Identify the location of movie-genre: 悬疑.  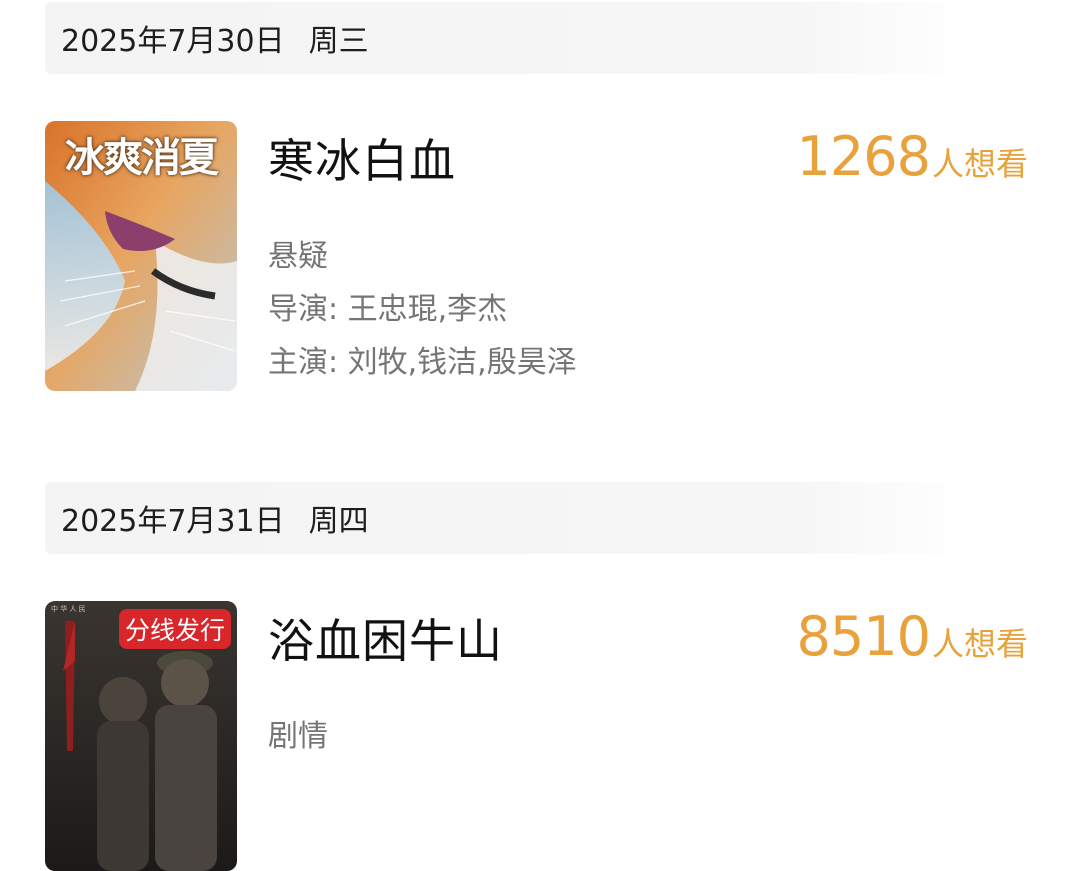
(298, 256).